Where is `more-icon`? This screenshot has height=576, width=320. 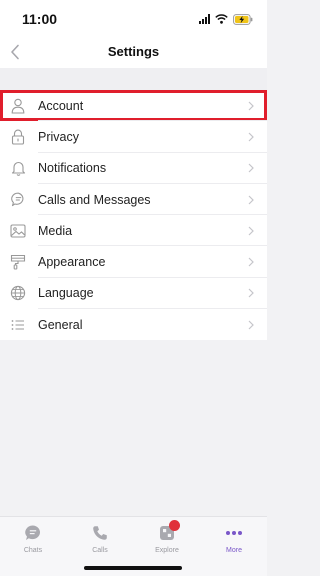
more-icon is located at coordinates (234, 533).